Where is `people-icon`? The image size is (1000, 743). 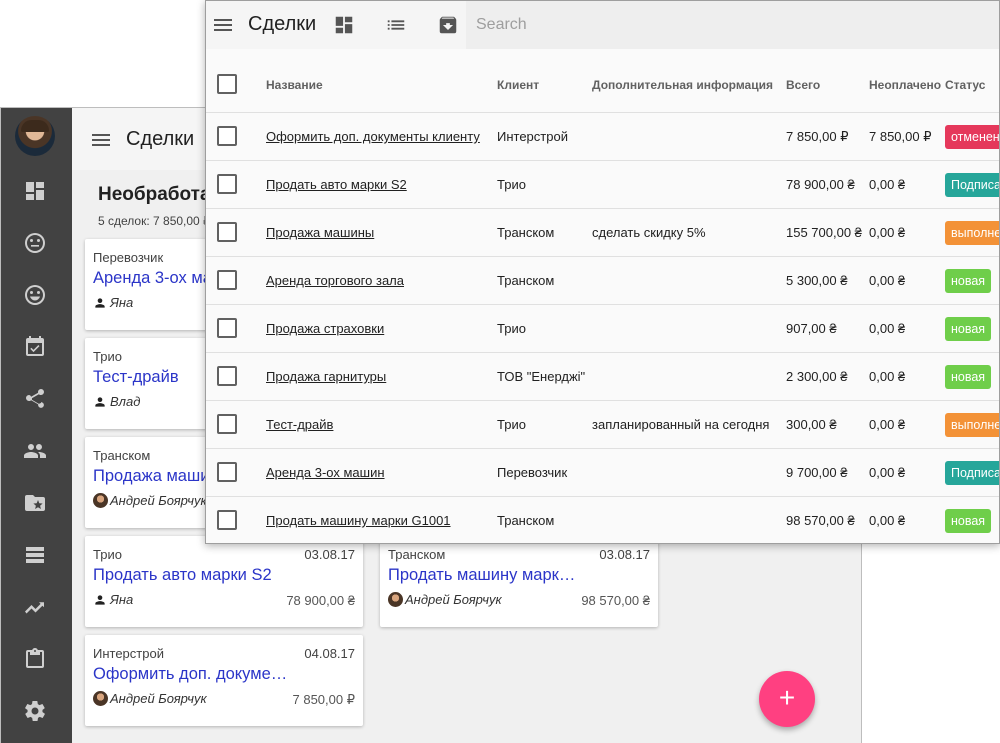
people-icon is located at coordinates (35, 451).